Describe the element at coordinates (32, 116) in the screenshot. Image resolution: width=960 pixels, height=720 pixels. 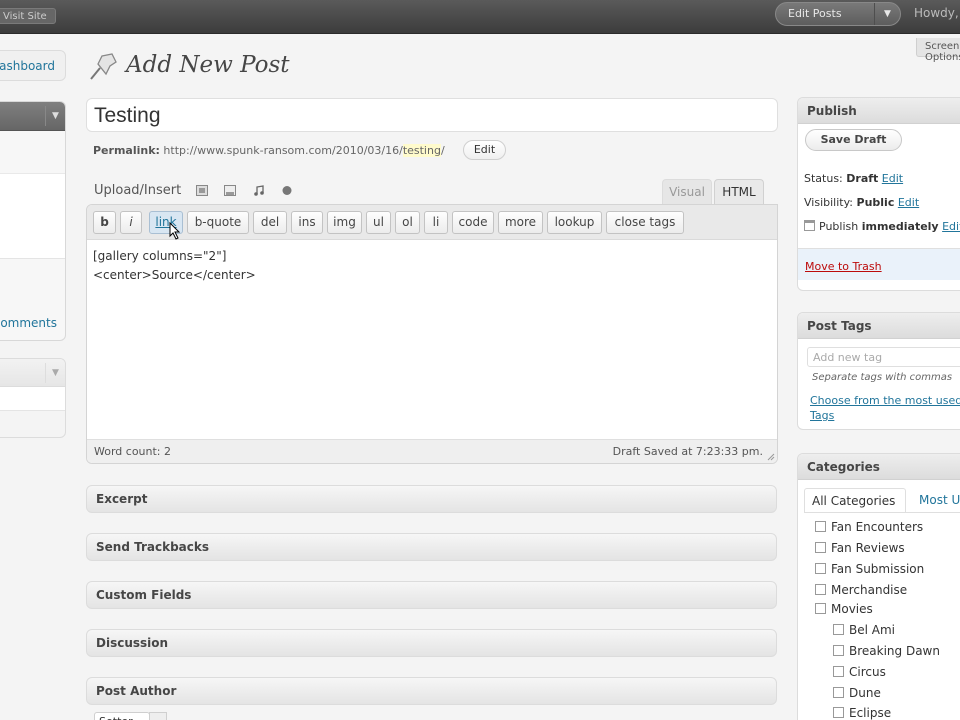
I see `menu-posts-header: ▼` at that location.